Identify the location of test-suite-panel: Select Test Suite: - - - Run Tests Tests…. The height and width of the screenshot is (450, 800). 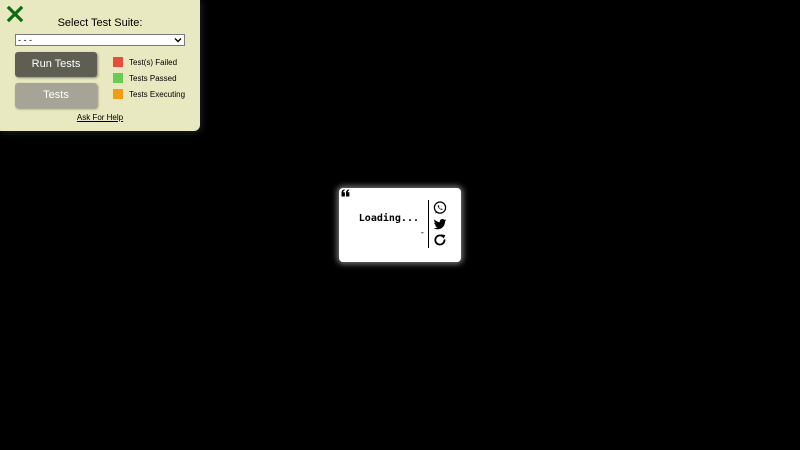
(100, 65).